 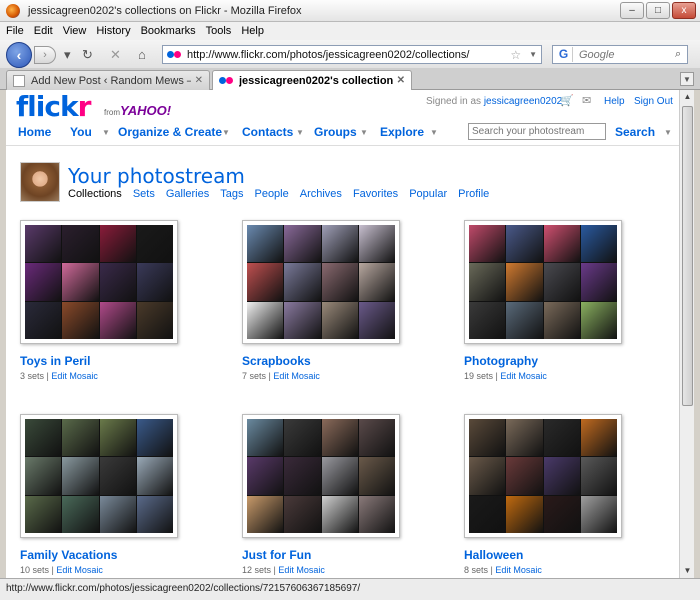 I want to click on collection-title: Just for Fun, so click(x=276, y=555).